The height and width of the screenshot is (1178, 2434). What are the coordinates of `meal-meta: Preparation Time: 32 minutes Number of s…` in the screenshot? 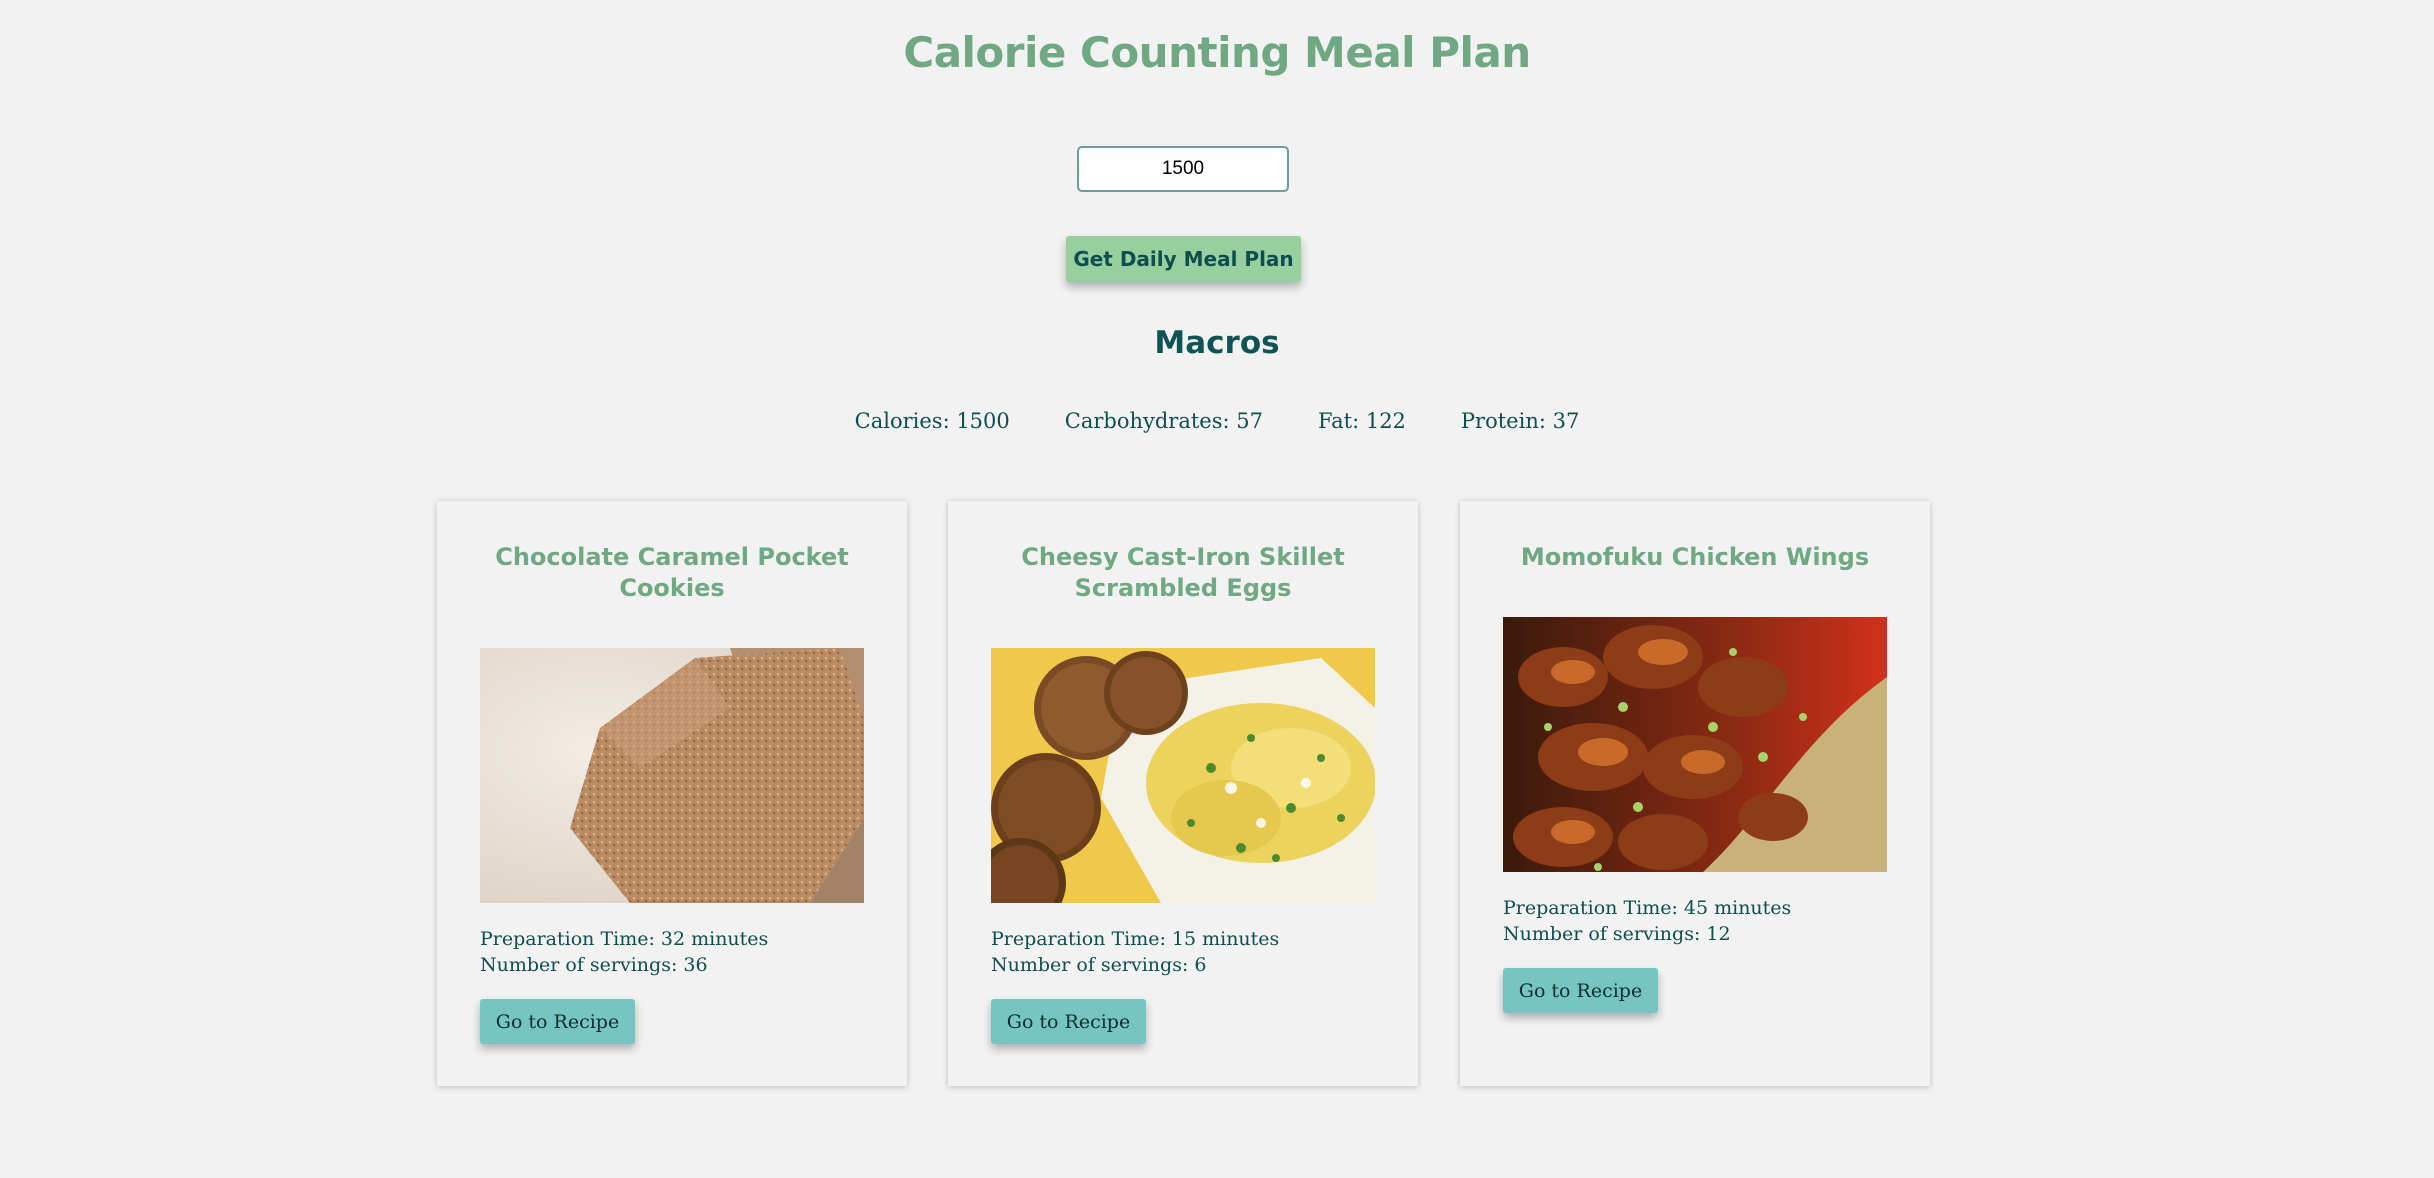 It's located at (624, 952).